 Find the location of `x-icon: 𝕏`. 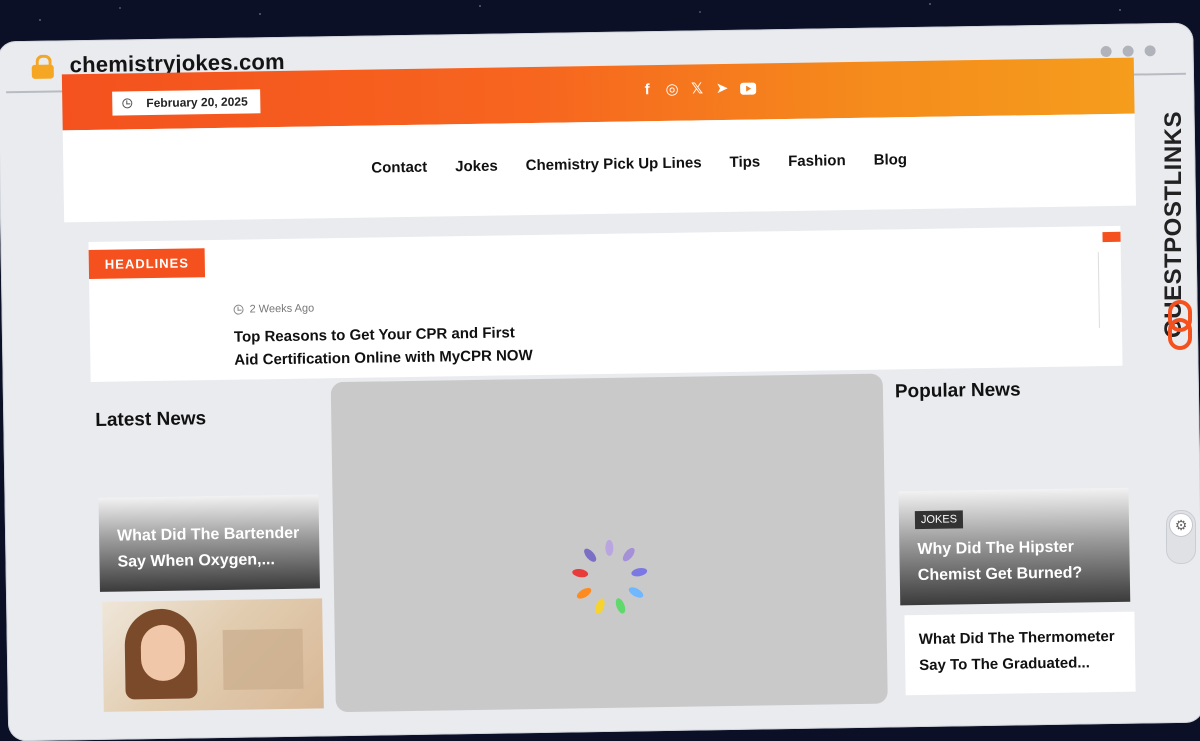

x-icon: 𝕏 is located at coordinates (697, 89).